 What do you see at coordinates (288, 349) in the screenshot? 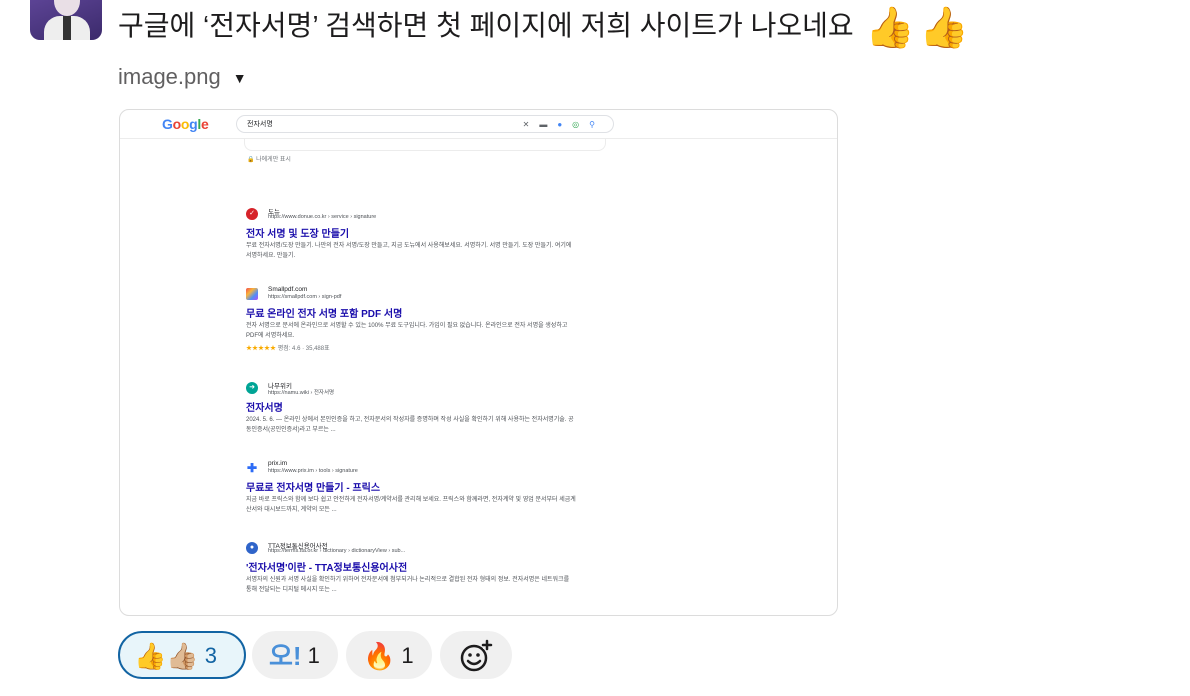
I see `result-rating: ★★★★★ 평점: 4.6 · 35,488표` at bounding box center [288, 349].